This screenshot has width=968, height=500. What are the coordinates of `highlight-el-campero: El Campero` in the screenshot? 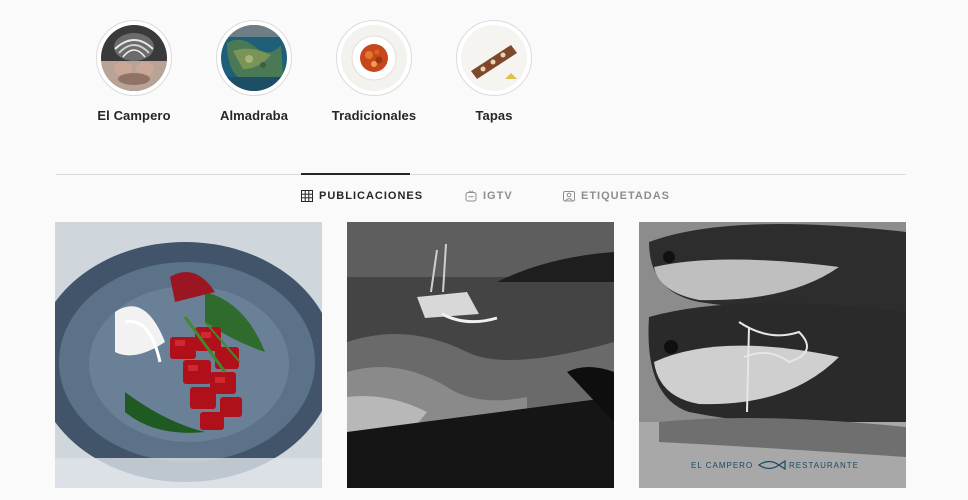 It's located at (134, 71).